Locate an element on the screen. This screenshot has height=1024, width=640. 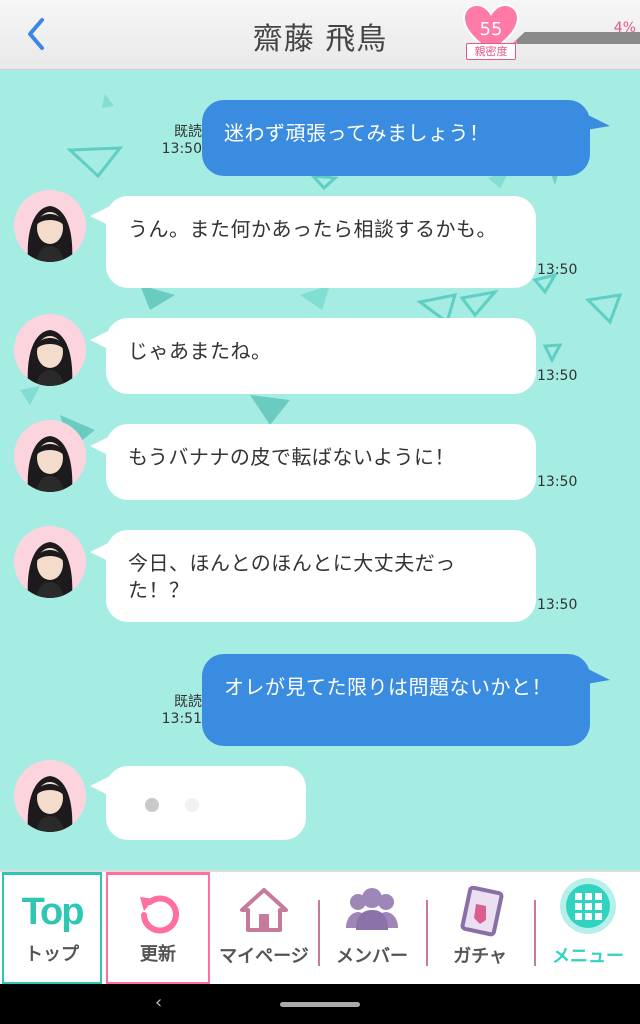
nav-refresh: 更新 is located at coordinates (158, 928).